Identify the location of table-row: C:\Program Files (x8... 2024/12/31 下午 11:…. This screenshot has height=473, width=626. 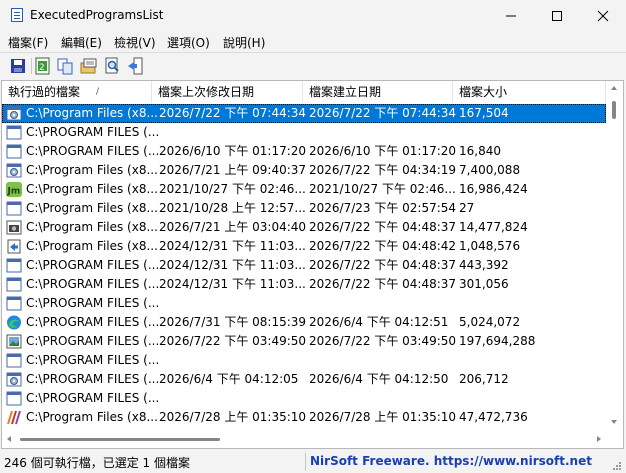
(304, 246).